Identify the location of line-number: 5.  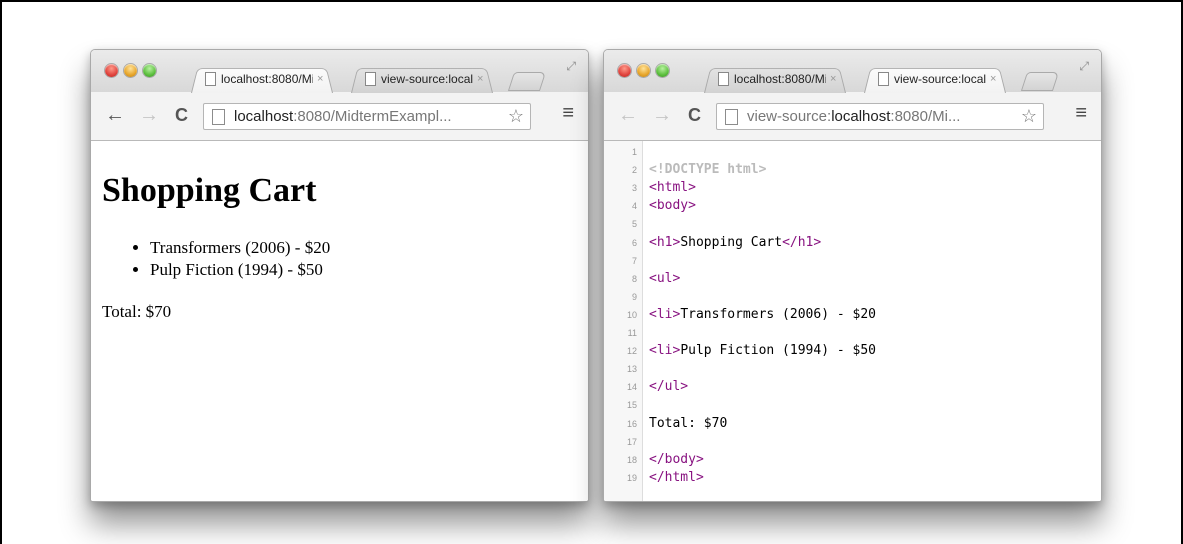
(634, 224).